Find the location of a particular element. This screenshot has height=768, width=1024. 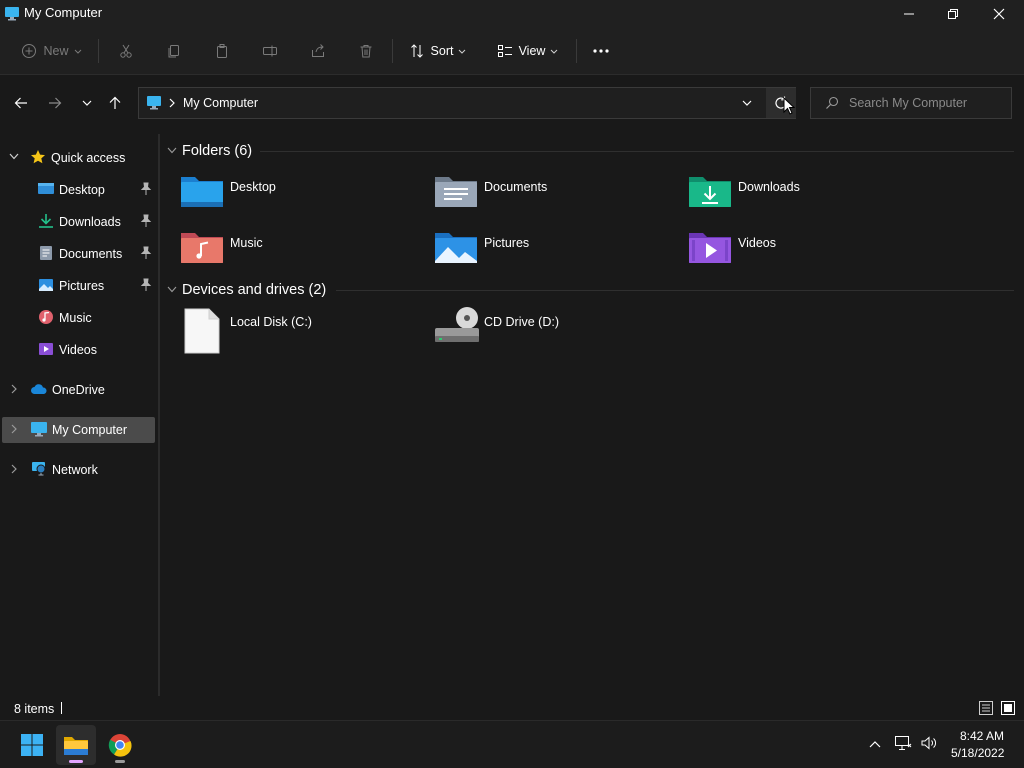

drive-name: CD Drive (D:) is located at coordinates (521, 322).